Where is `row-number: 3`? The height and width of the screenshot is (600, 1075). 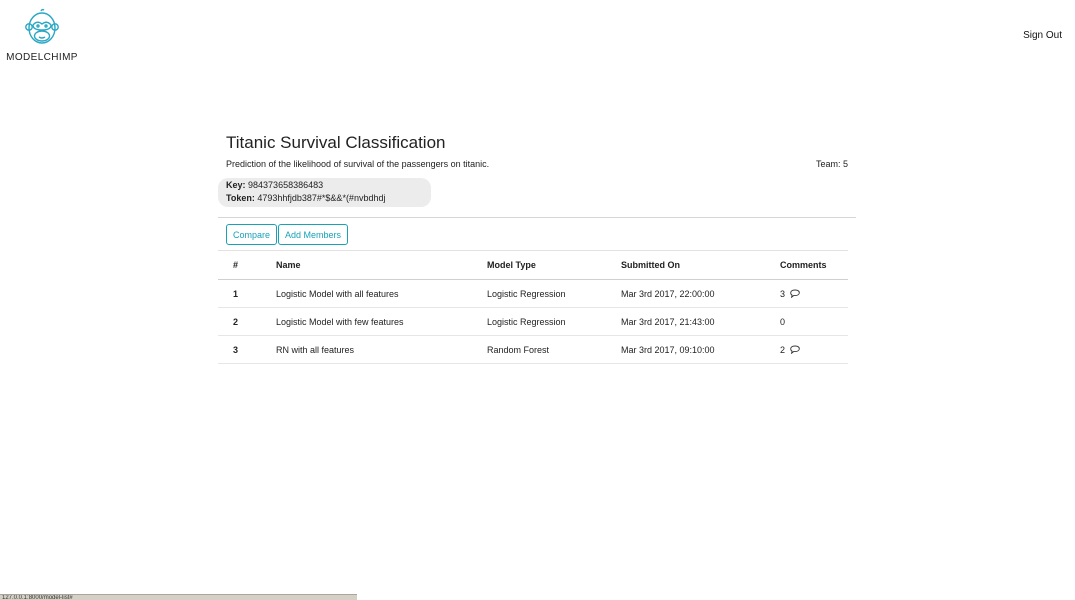
row-number: 3 is located at coordinates (247, 349).